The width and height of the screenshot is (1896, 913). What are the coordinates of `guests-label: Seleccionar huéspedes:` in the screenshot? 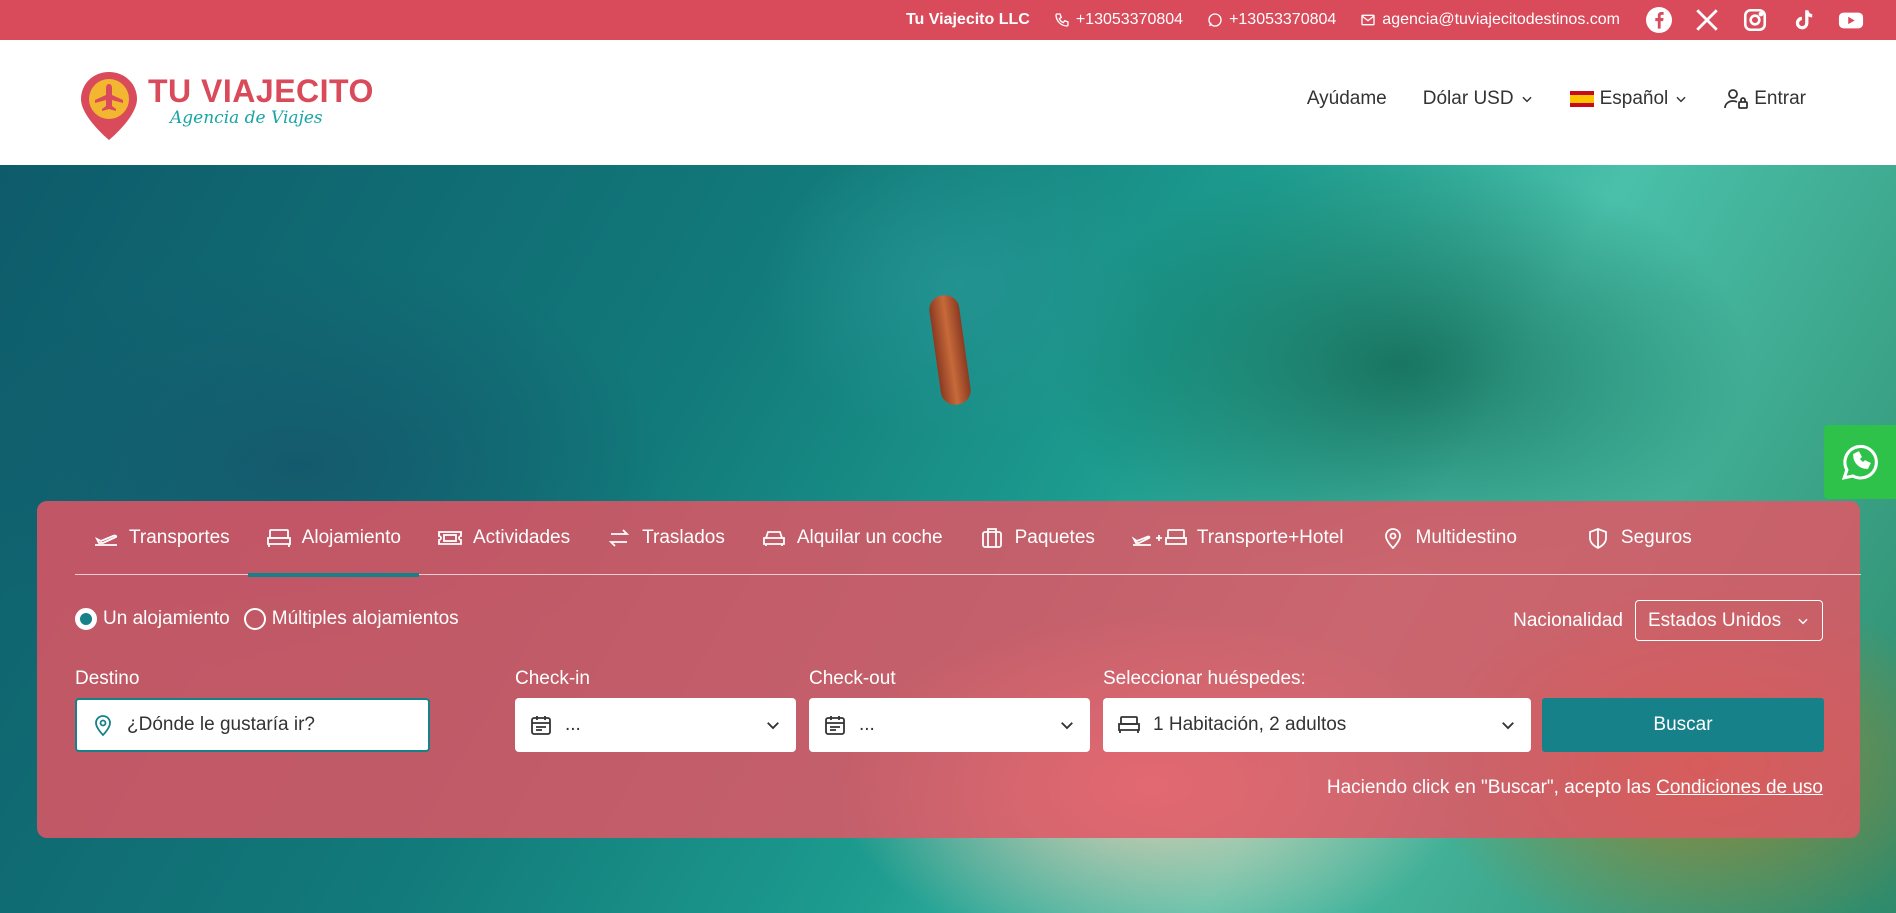 It's located at (1204, 678).